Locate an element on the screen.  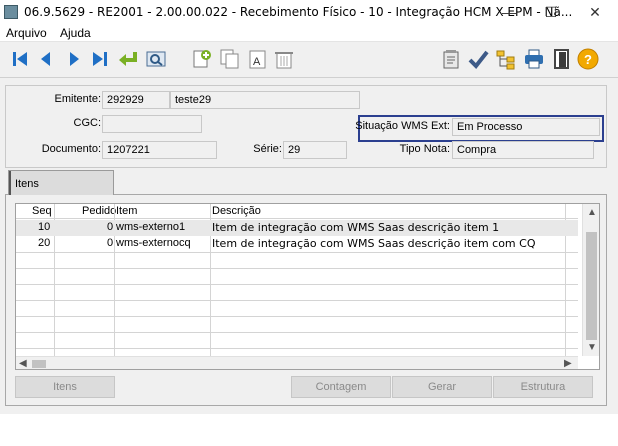
edit-icon: A is located at coordinates (258, 59).